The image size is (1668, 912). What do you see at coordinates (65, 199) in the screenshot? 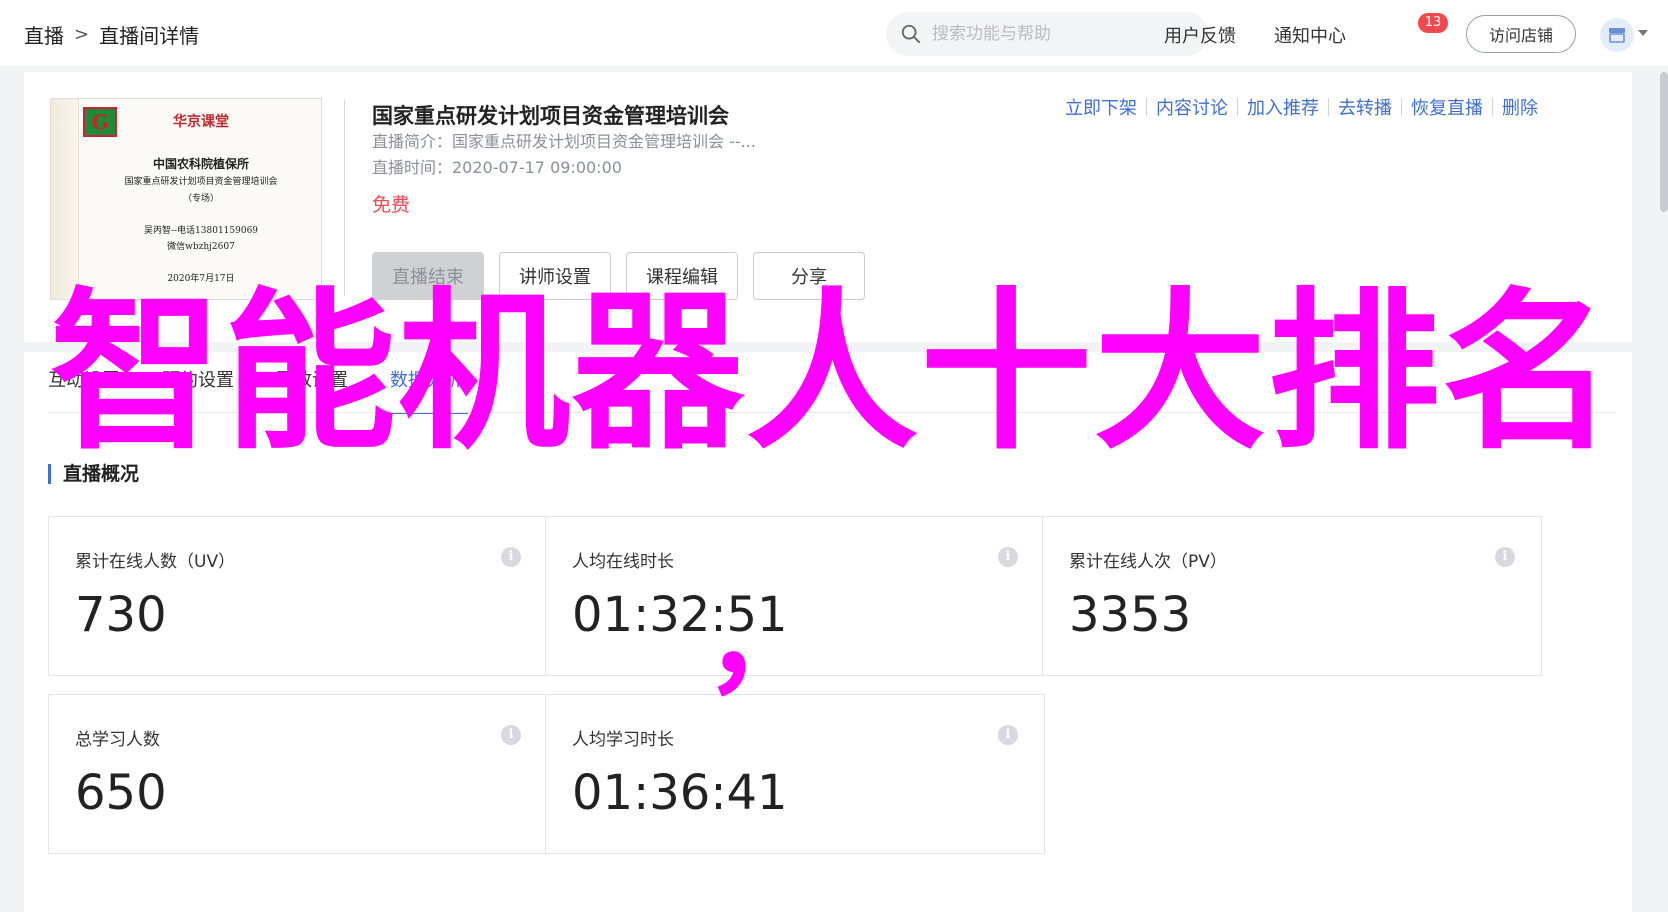
I see `cover-binding-edge` at bounding box center [65, 199].